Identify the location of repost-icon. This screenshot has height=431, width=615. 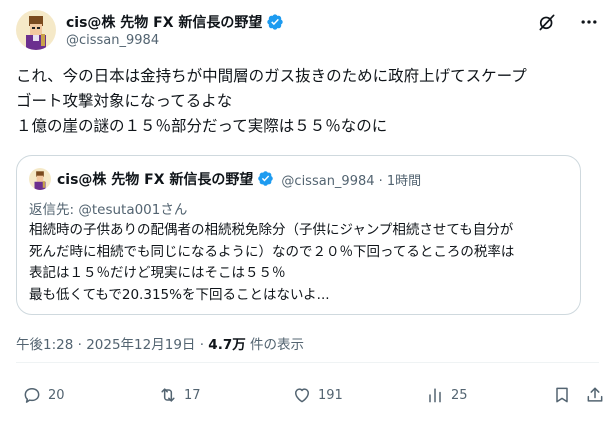
(168, 395).